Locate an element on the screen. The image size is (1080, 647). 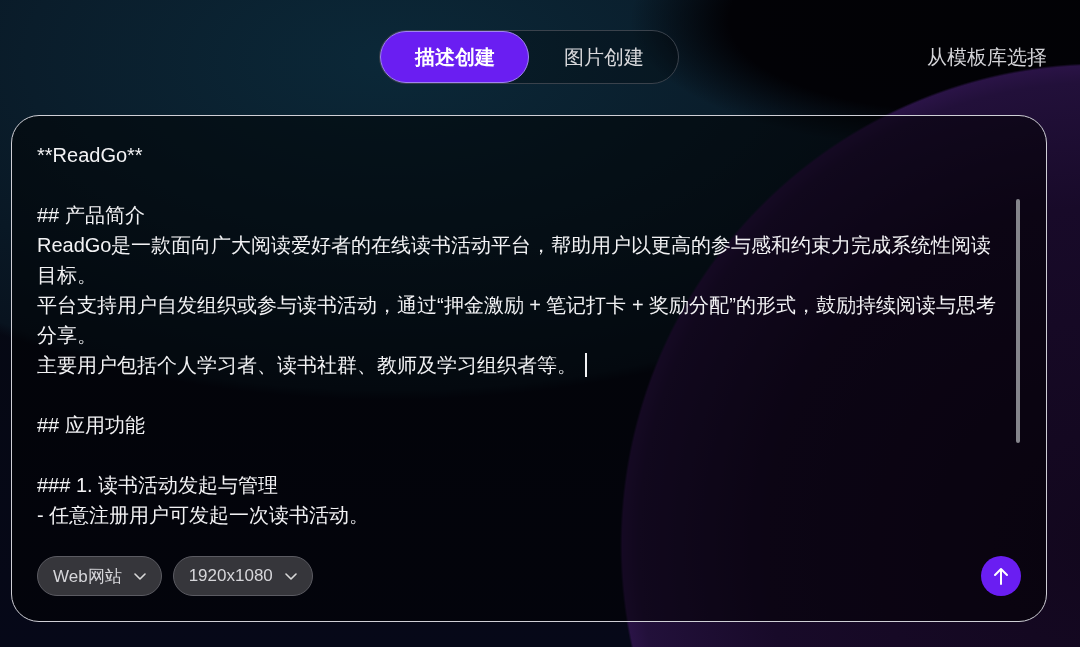
editor-text-line: ### 1. 读书活动发起与管理 is located at coordinates (158, 485).